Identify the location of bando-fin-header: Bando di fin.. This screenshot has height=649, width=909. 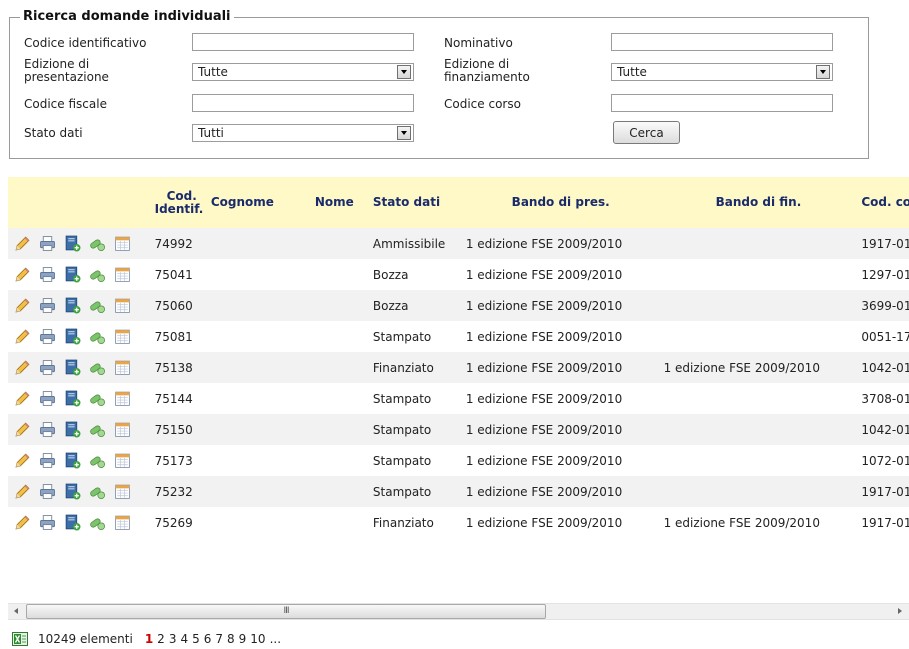
(758, 202).